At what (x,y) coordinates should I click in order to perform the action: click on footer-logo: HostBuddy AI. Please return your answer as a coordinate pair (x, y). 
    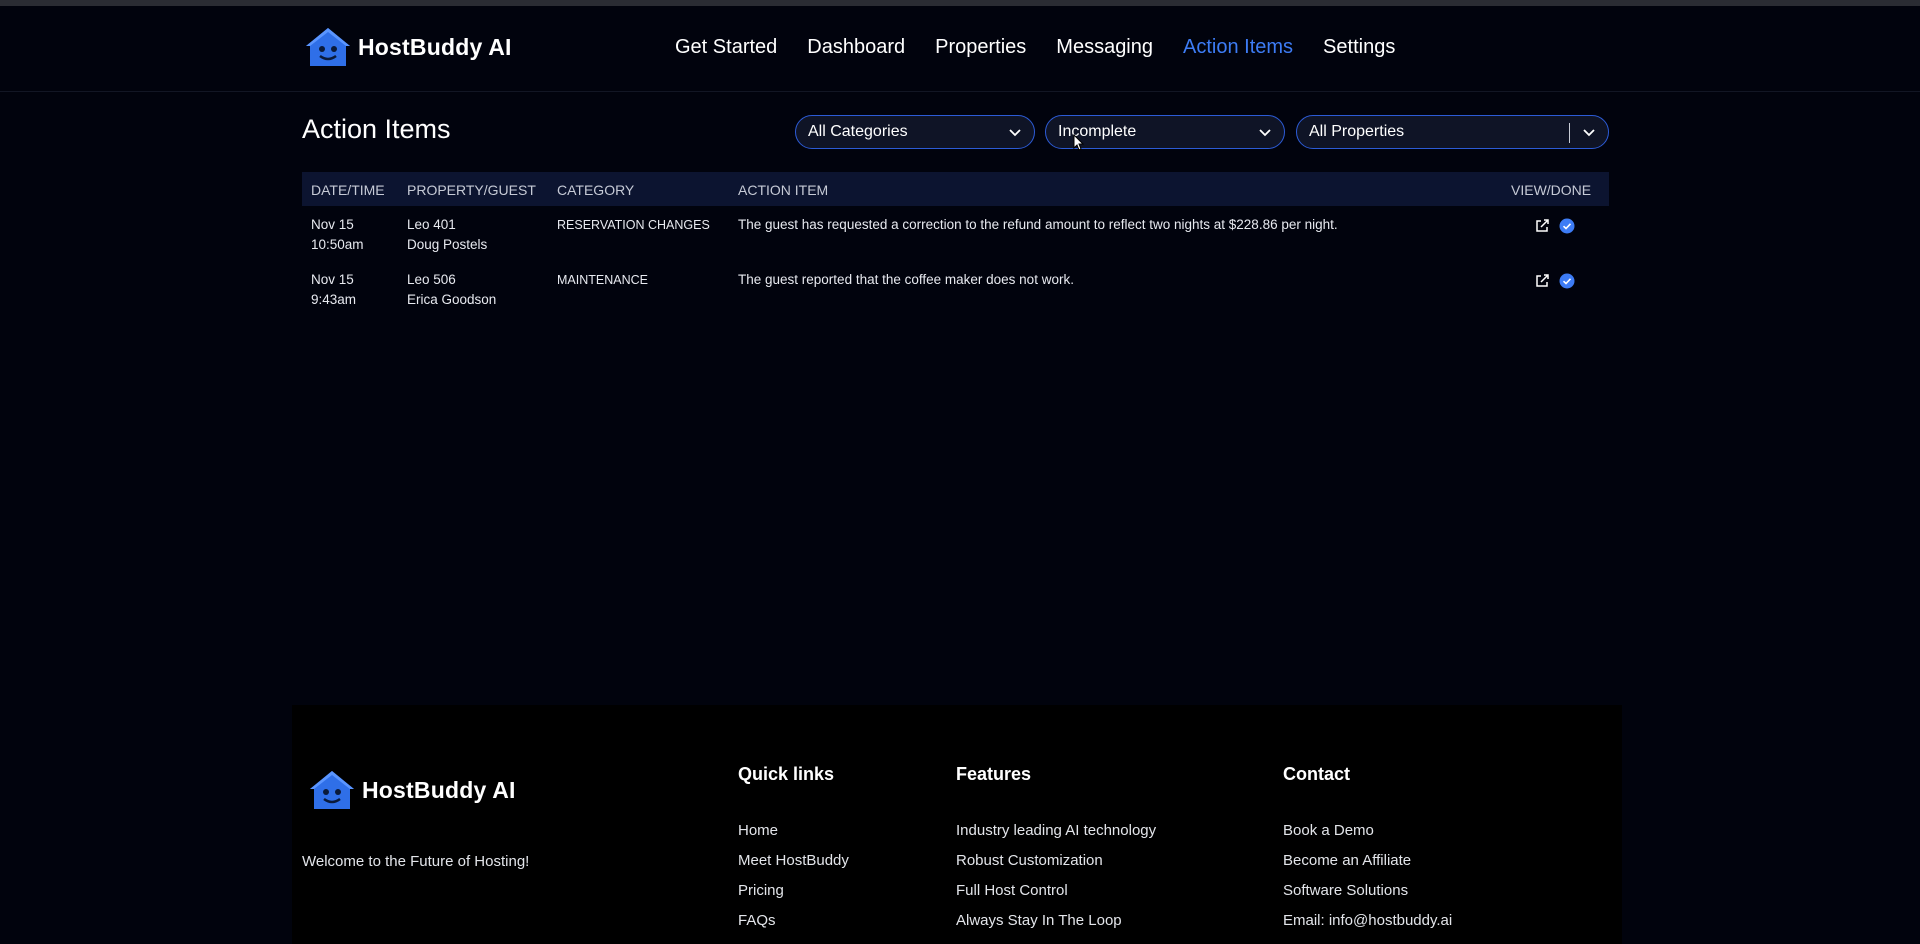
    Looking at the image, I should click on (411, 790).